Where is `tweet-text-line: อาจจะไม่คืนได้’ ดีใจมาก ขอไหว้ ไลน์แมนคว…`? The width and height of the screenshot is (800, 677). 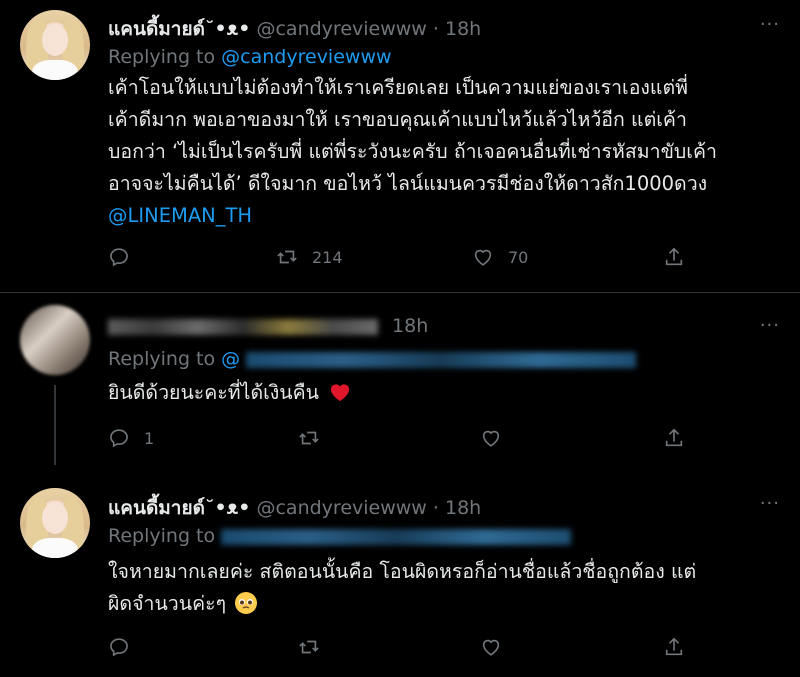 tweet-text-line: อาจจะไม่คืนได้’ ดีใจมาก ขอไหว้ ไลน์แมนคว… is located at coordinates (408, 183).